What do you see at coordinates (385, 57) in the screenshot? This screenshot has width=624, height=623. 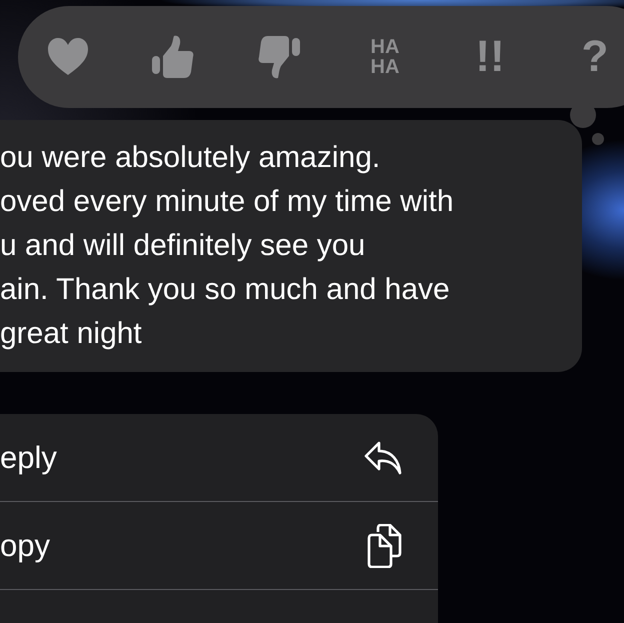 I see `haha-icon: HA HA` at bounding box center [385, 57].